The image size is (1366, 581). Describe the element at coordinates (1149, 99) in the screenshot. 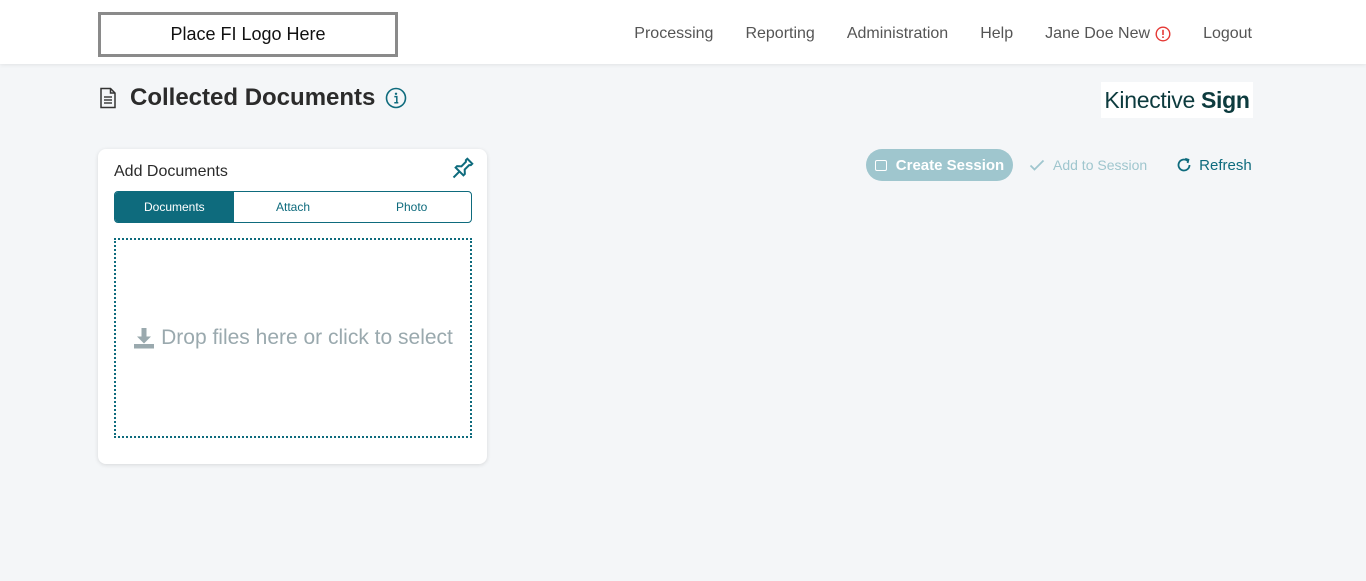

I see `brand-part1: Kinective` at that location.